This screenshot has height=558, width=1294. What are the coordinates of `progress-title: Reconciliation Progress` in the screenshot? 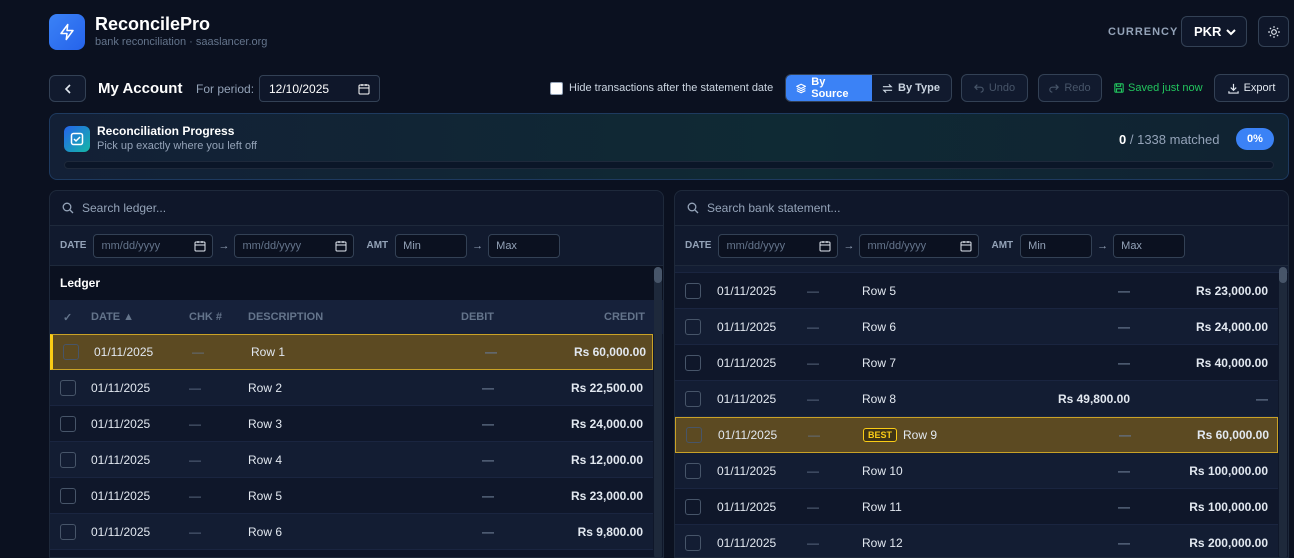 It's located at (166, 131).